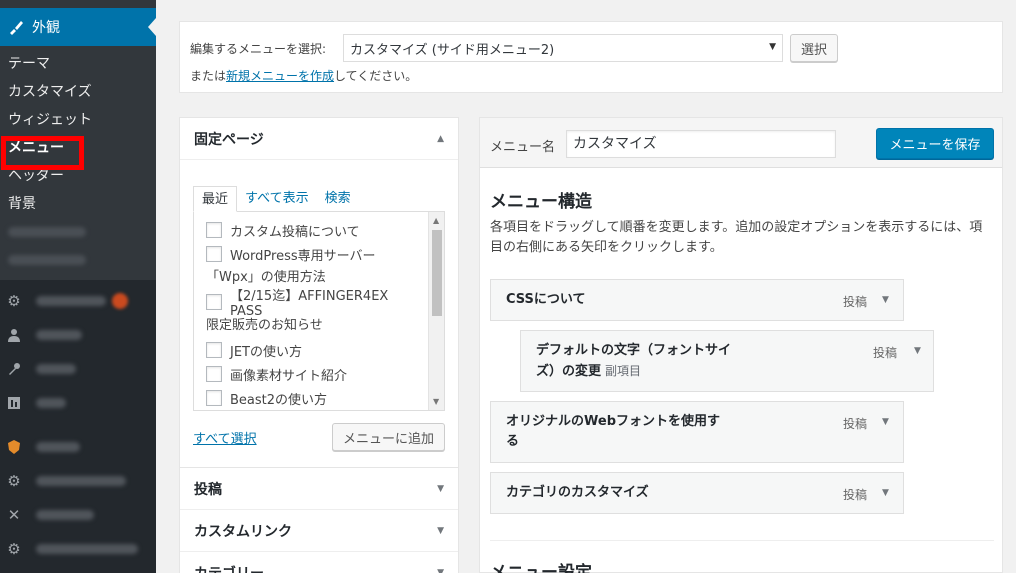 The height and width of the screenshot is (573, 1016). Describe the element at coordinates (563, 48) in the screenshot. I see `menu-select-dropdown: カスタマイズ (サイド用メニュー2) ▼` at that location.